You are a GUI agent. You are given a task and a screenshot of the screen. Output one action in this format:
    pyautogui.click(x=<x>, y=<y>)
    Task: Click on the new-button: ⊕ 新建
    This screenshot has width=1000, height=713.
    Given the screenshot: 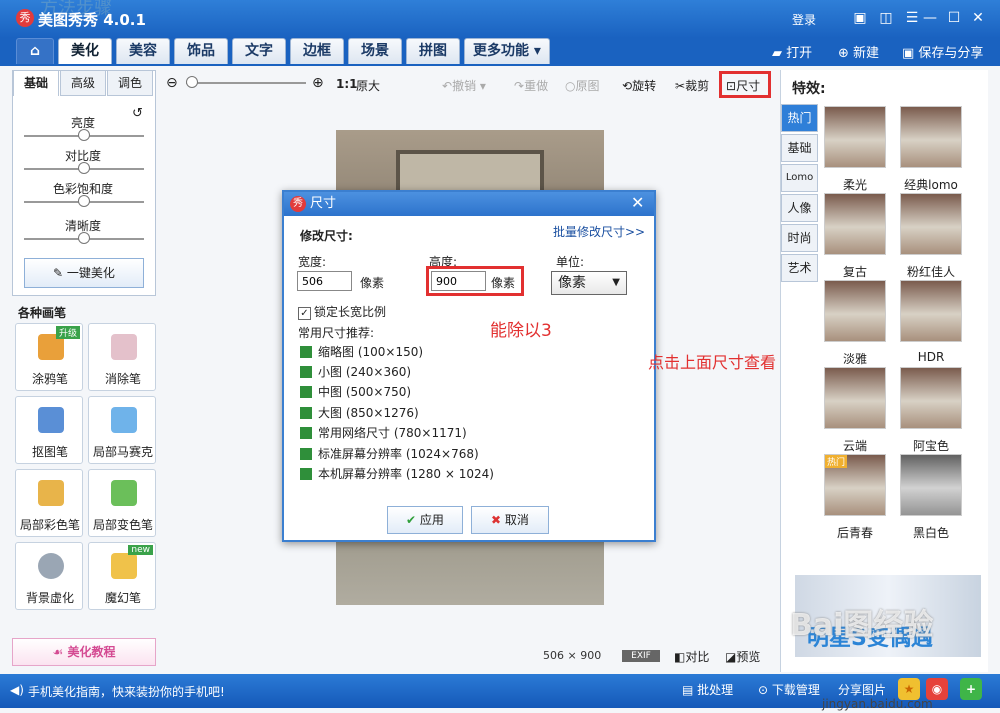 What is the action you would take?
    pyautogui.click(x=858, y=51)
    